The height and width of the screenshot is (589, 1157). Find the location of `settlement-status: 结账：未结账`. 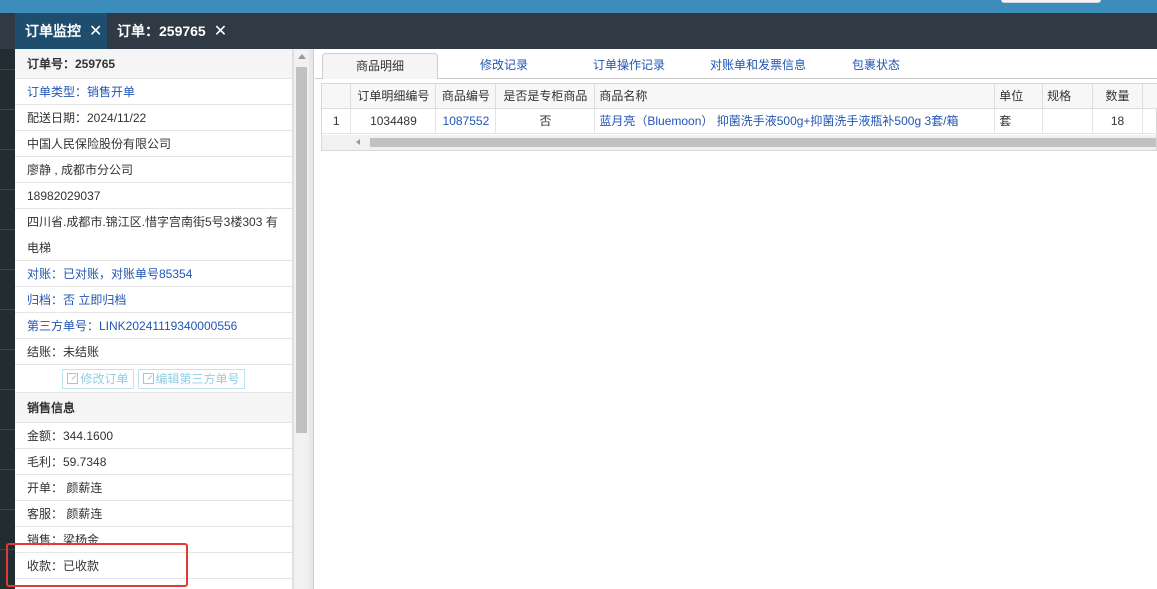

settlement-status: 结账：未结账 is located at coordinates (153, 352).